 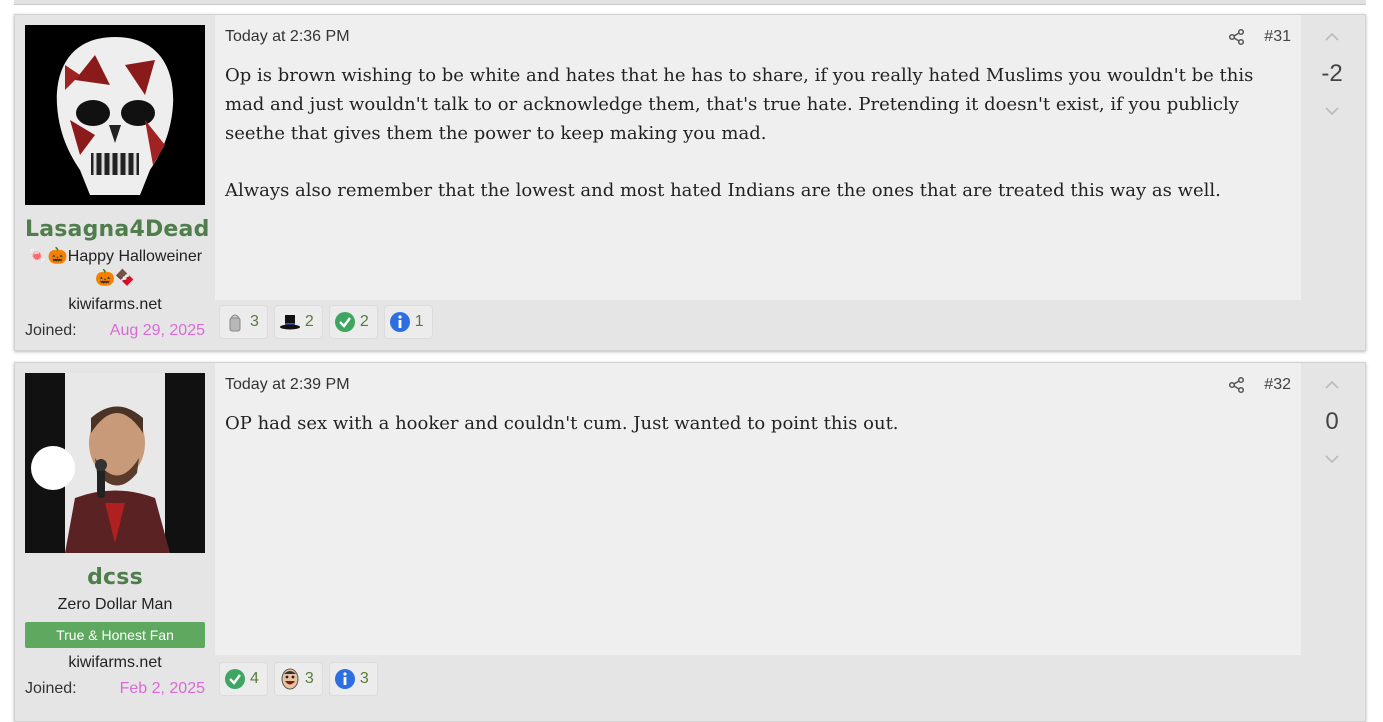 What do you see at coordinates (287, 37) in the screenshot?
I see `post-date: Today at 2:36 PM` at bounding box center [287, 37].